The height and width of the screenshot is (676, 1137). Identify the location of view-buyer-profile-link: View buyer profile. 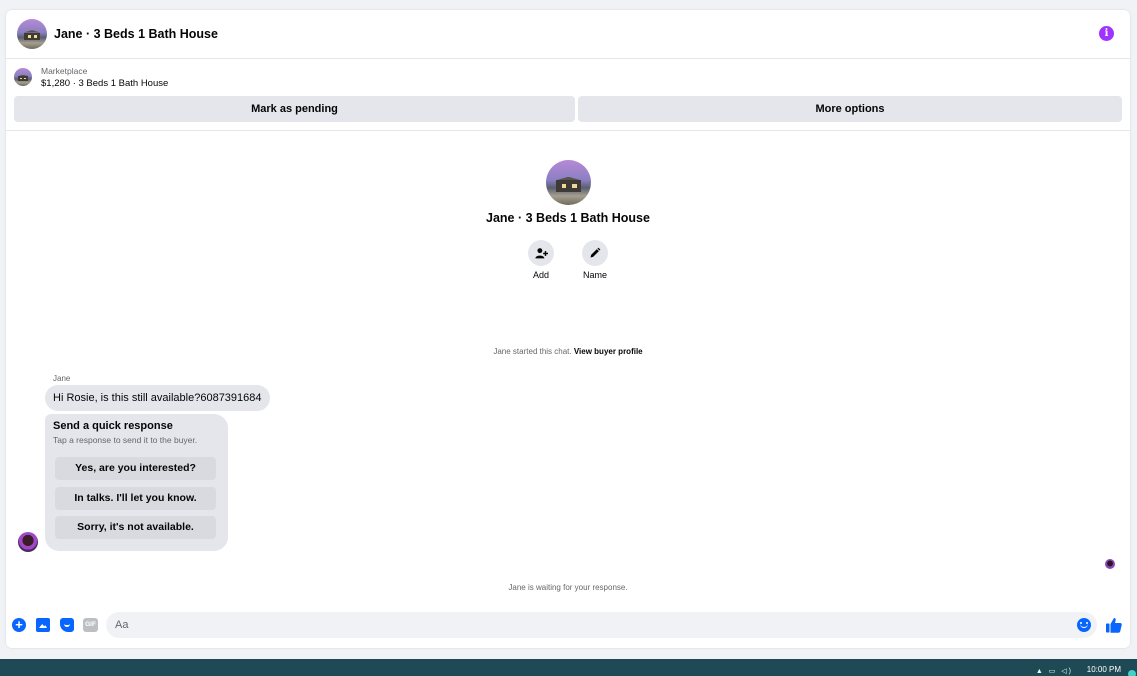
(608, 351).